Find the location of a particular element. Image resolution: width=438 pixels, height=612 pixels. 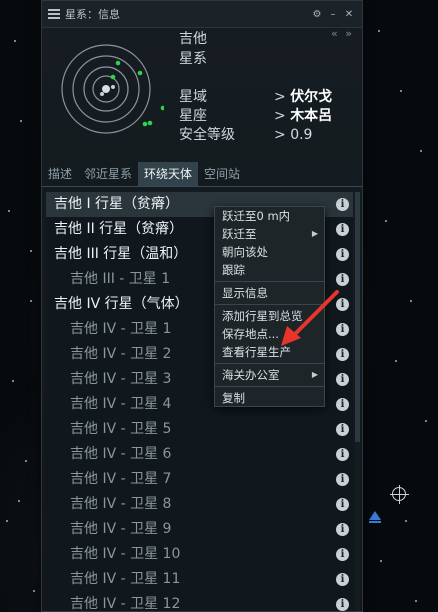

constellation-label: 星座 is located at coordinates (193, 116).